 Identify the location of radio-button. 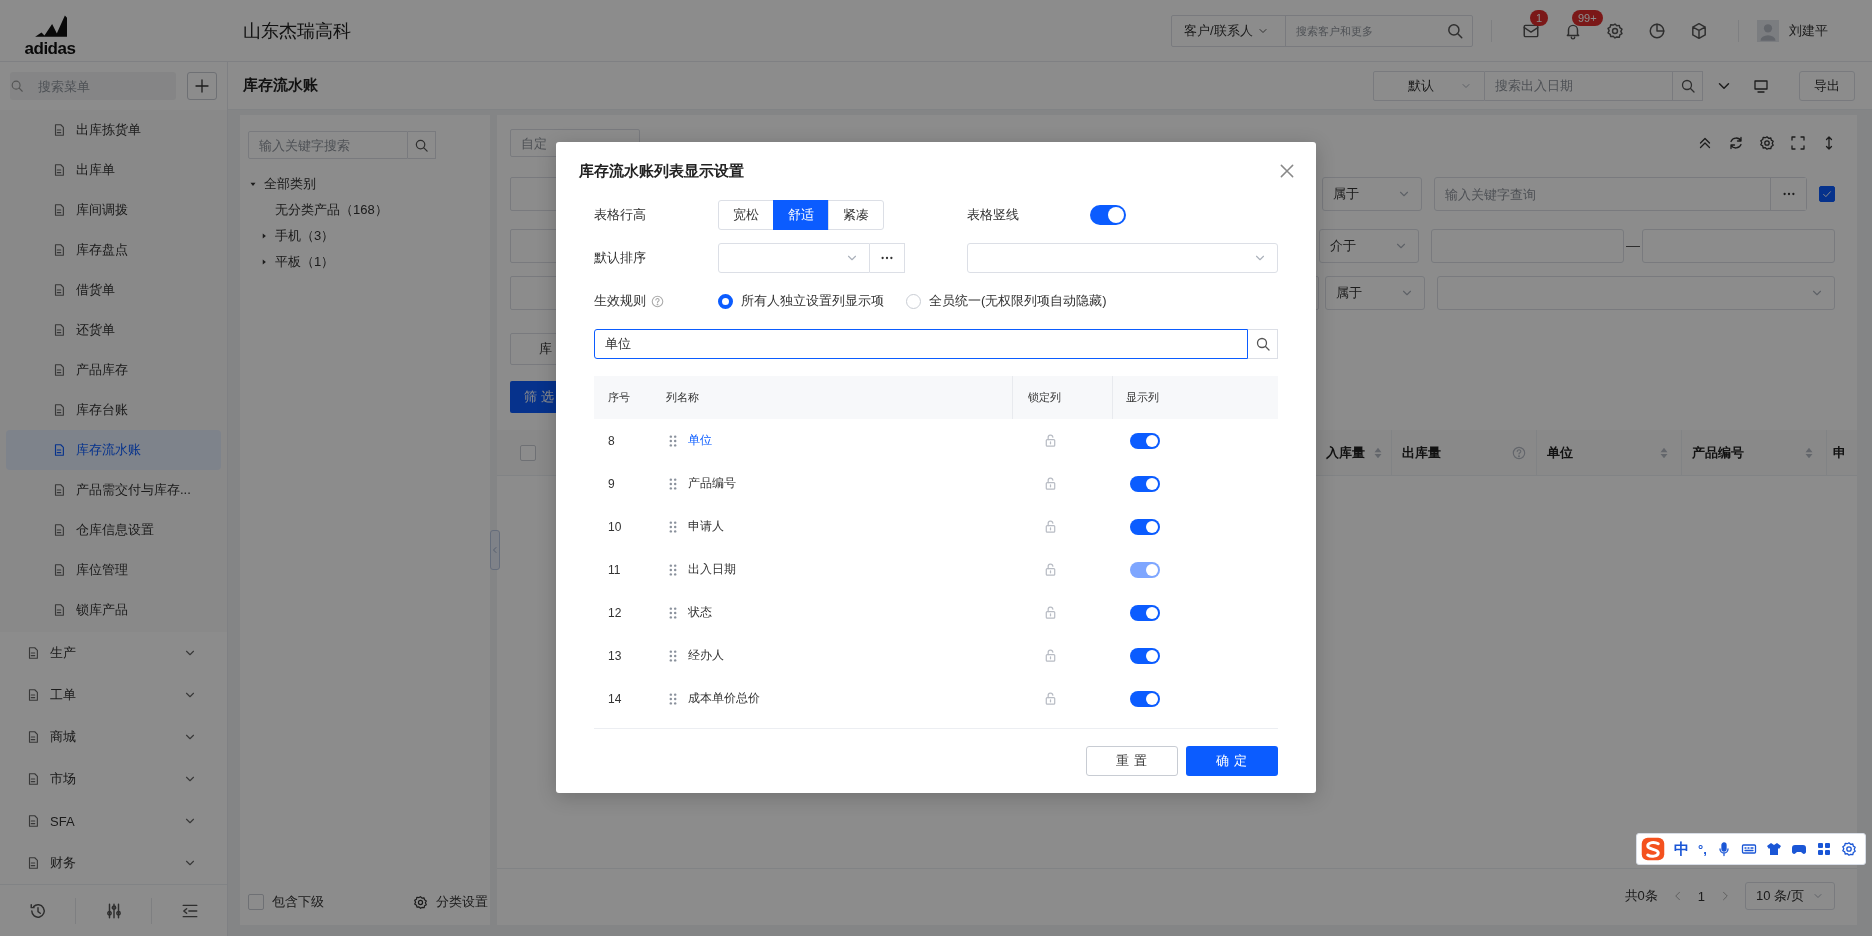
(725, 301).